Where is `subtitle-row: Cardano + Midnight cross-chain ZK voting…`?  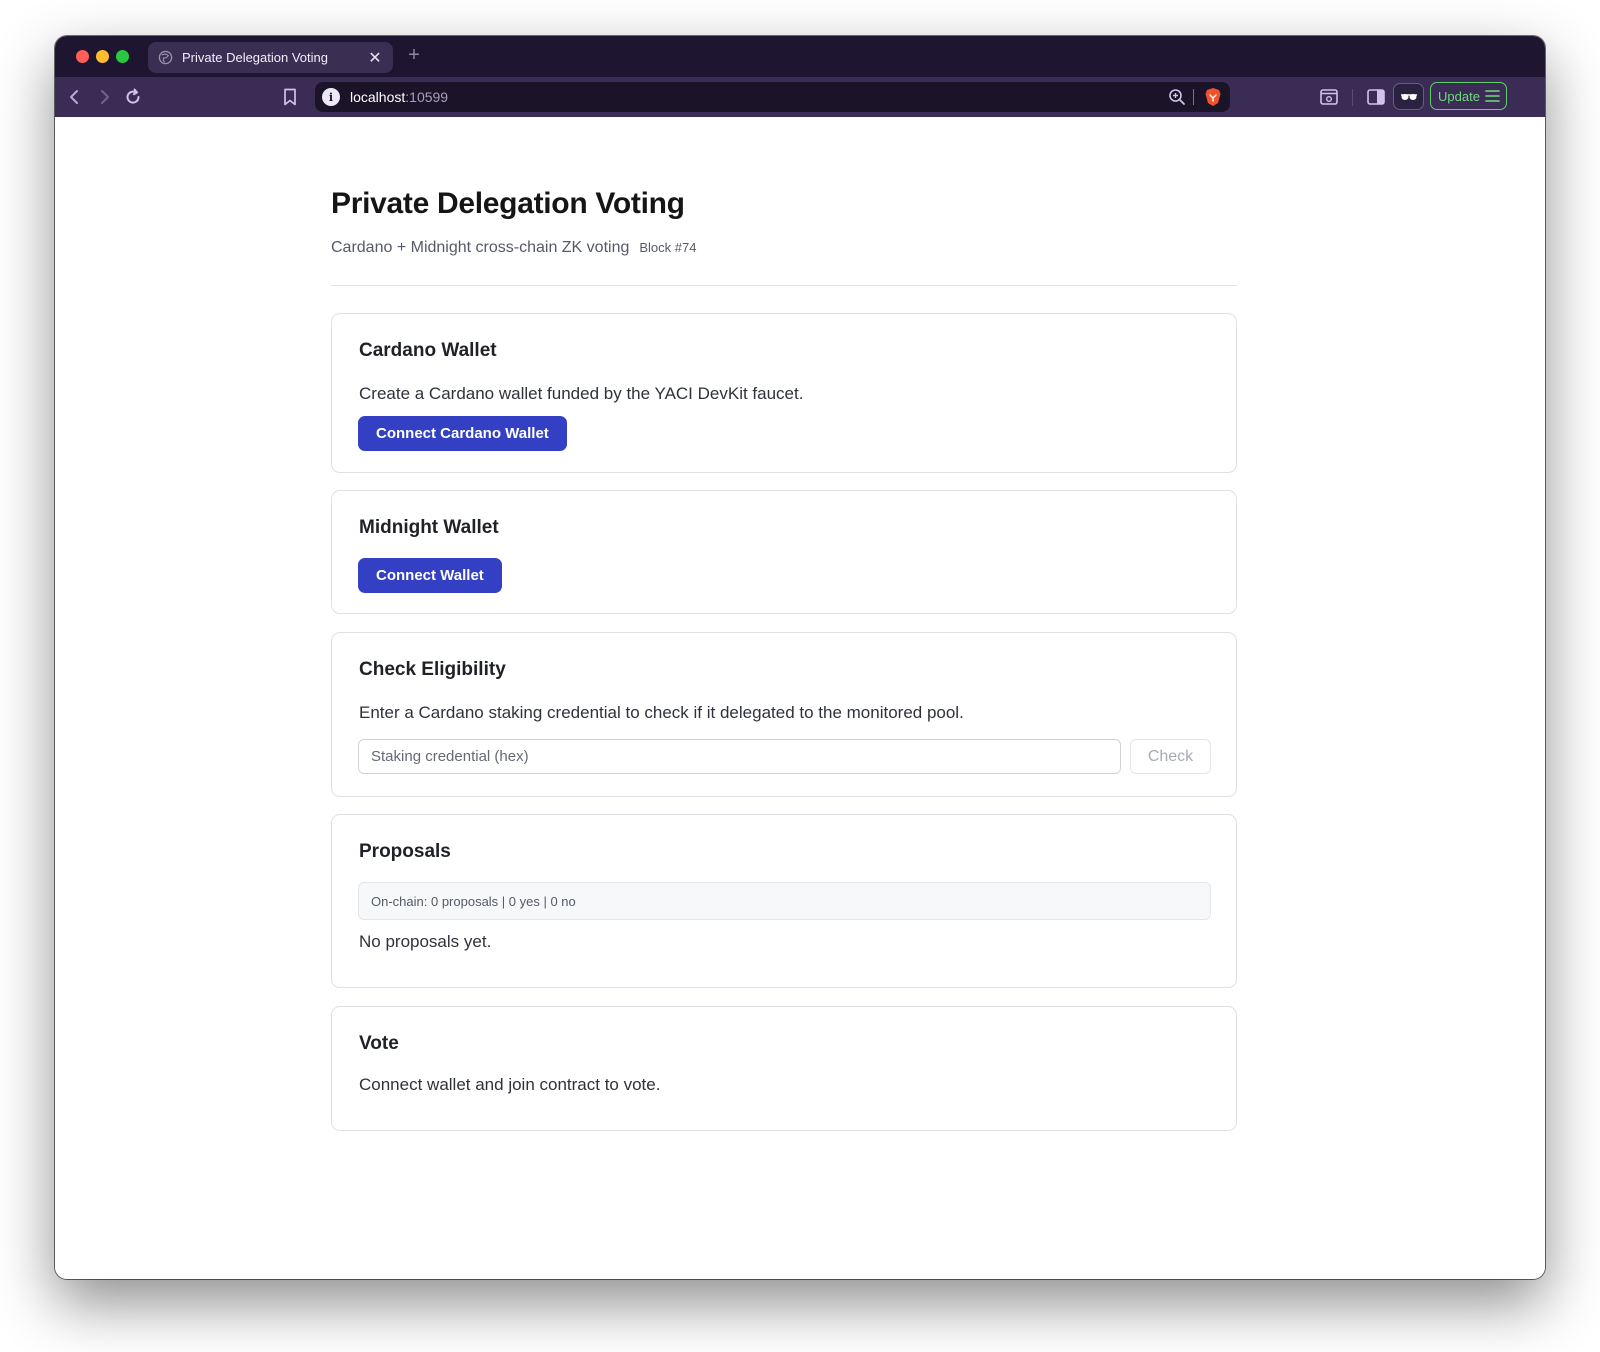
subtitle-row: Cardano + Midnight cross-chain ZK voting… is located at coordinates (513, 248).